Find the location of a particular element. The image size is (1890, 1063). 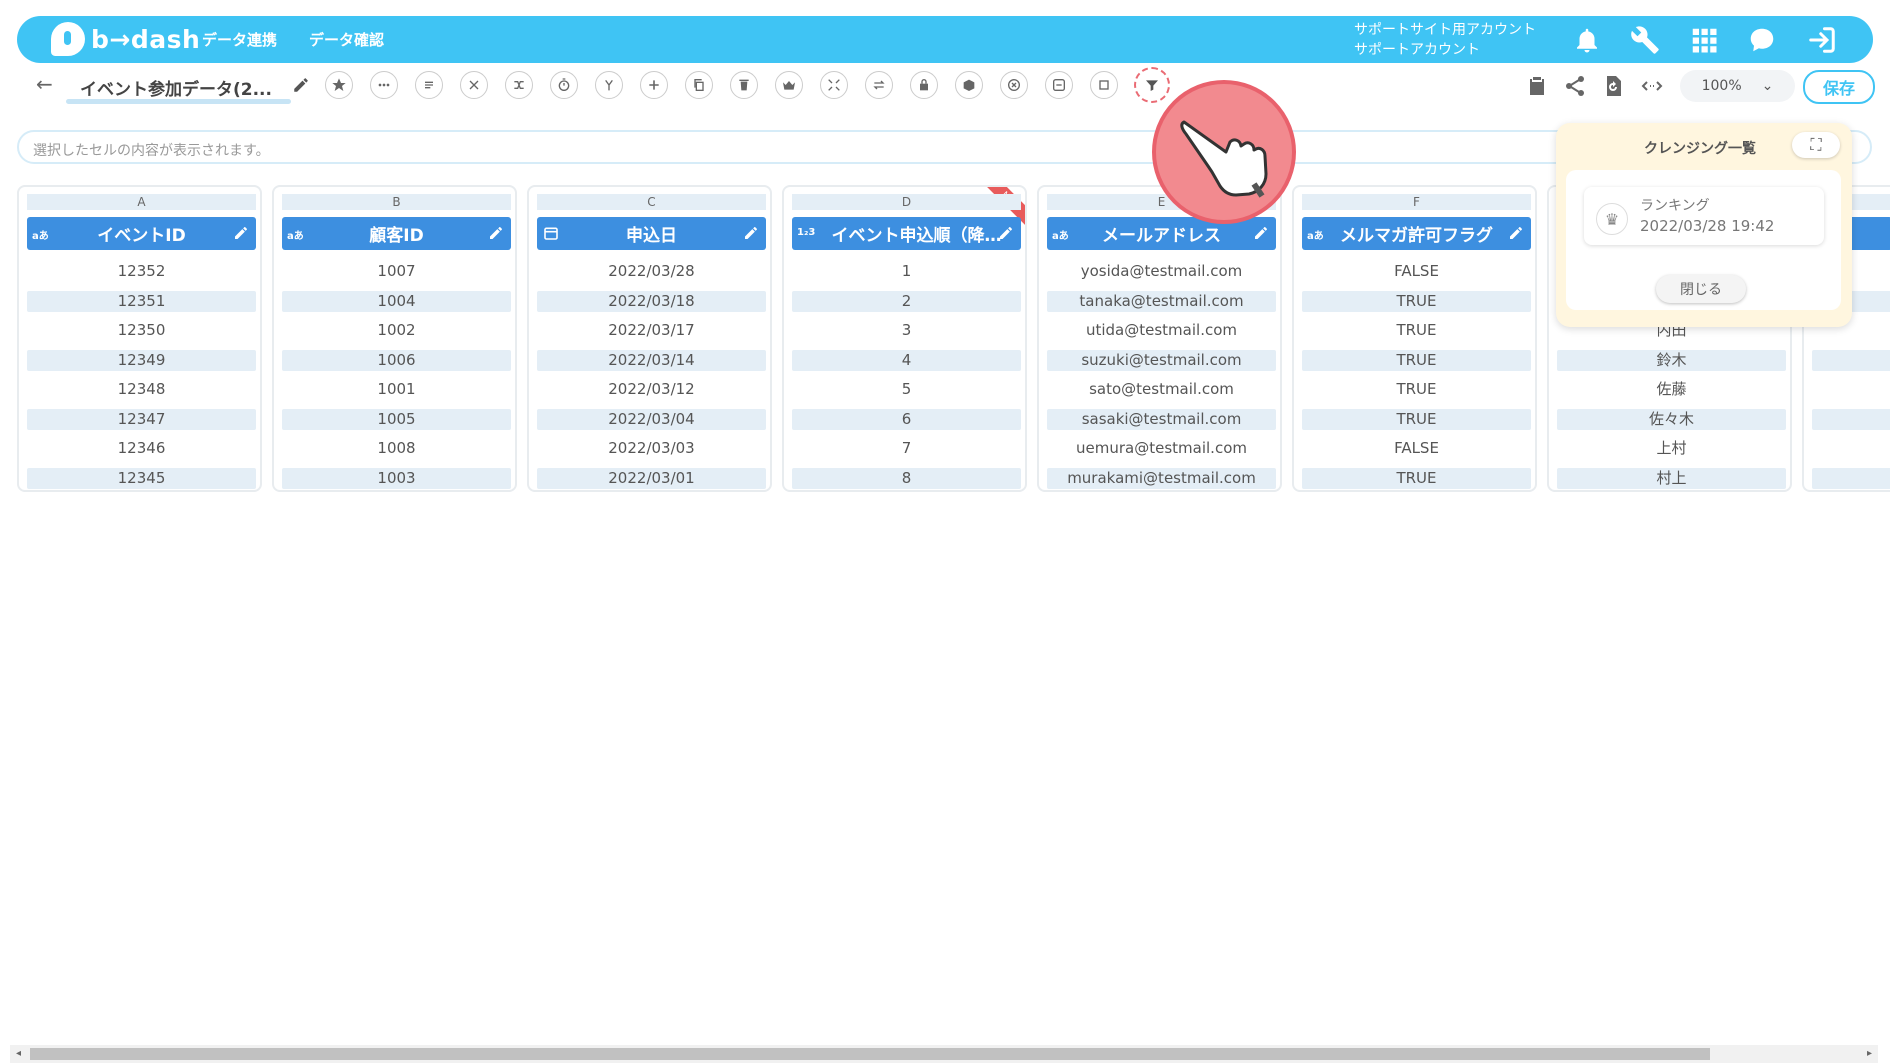

ranking-tool is located at coordinates (789, 85).